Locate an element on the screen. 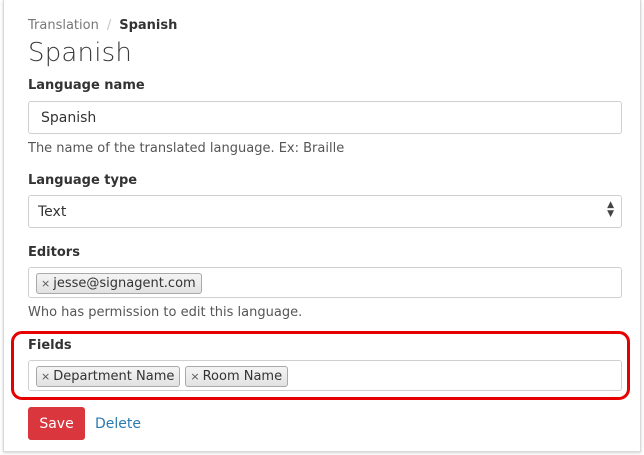 This screenshot has width=644, height=455. editor-tag: × jesse@signagent.com is located at coordinates (119, 283).